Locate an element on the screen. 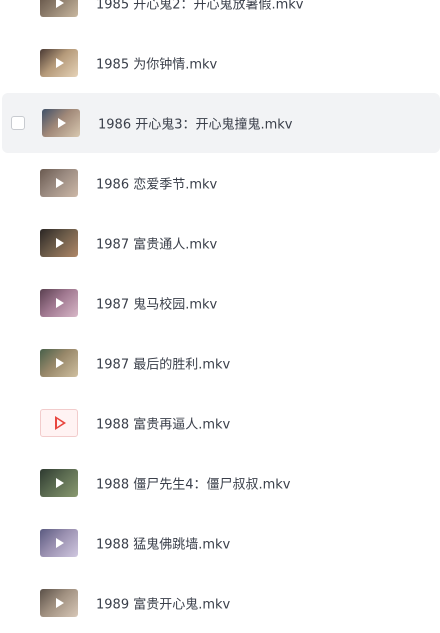  file-name: 1986 开心鬼3：开心鬼撞鬼.mkv is located at coordinates (195, 123).